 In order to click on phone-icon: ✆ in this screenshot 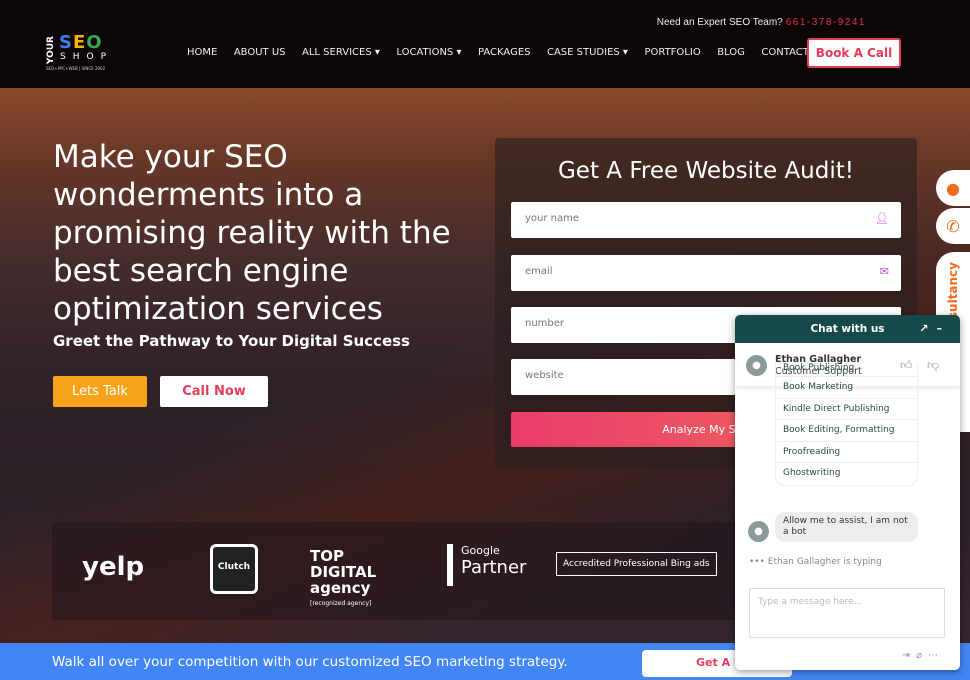, I will do `click(953, 226)`.